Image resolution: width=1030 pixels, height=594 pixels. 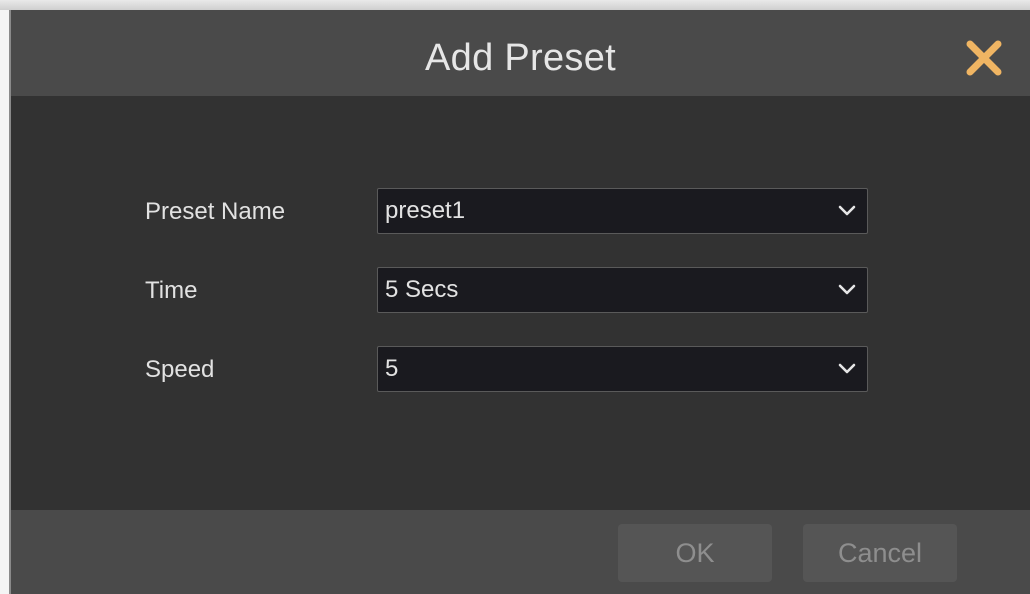 I want to click on dialog-titlebar: Add Preset, so click(x=520, y=53).